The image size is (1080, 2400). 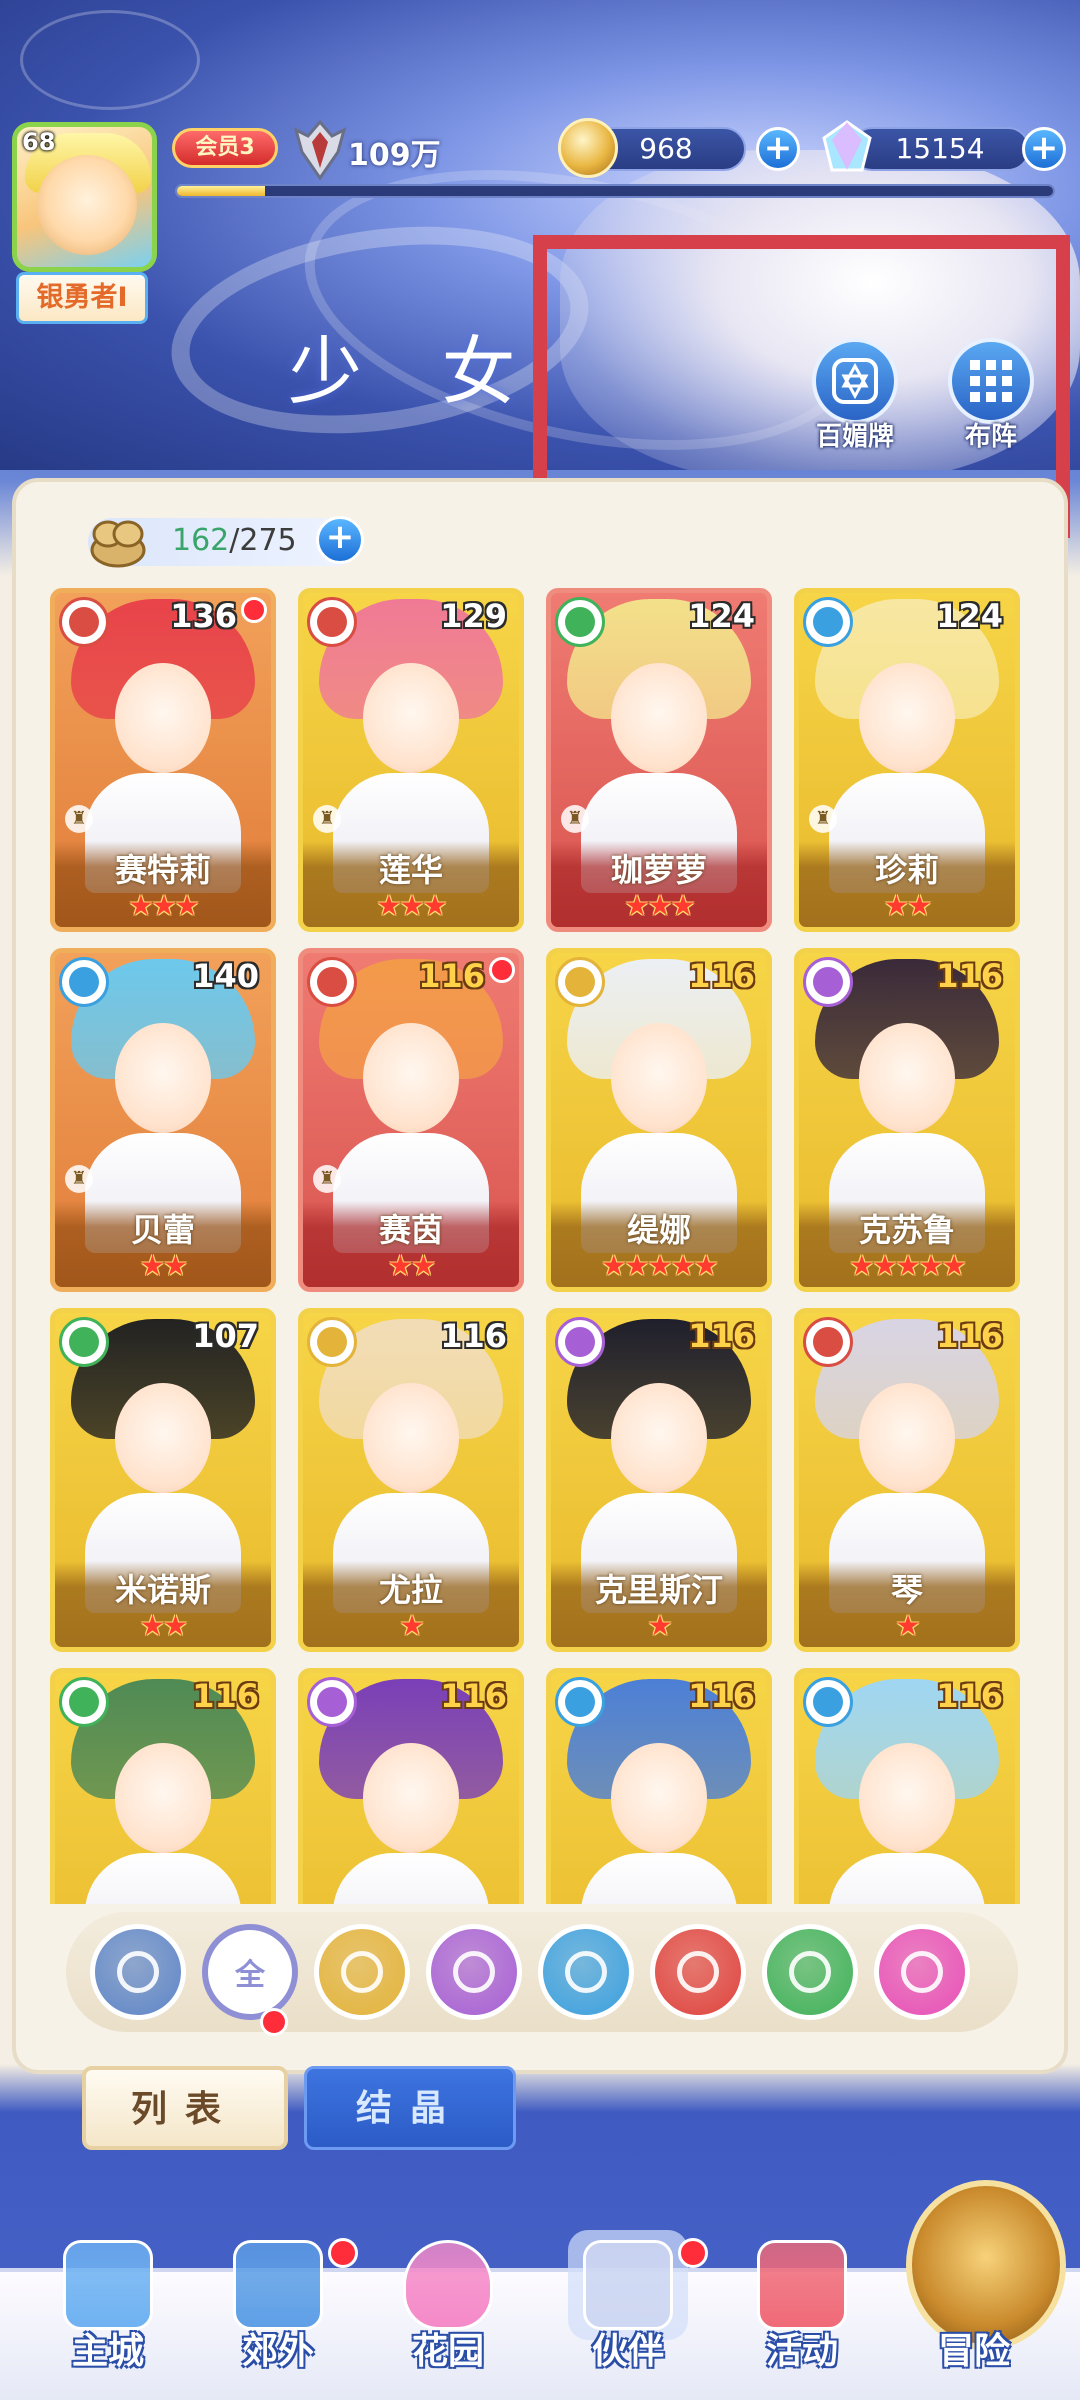 I want to click on add-gems-button: +, so click(x=1044, y=149).